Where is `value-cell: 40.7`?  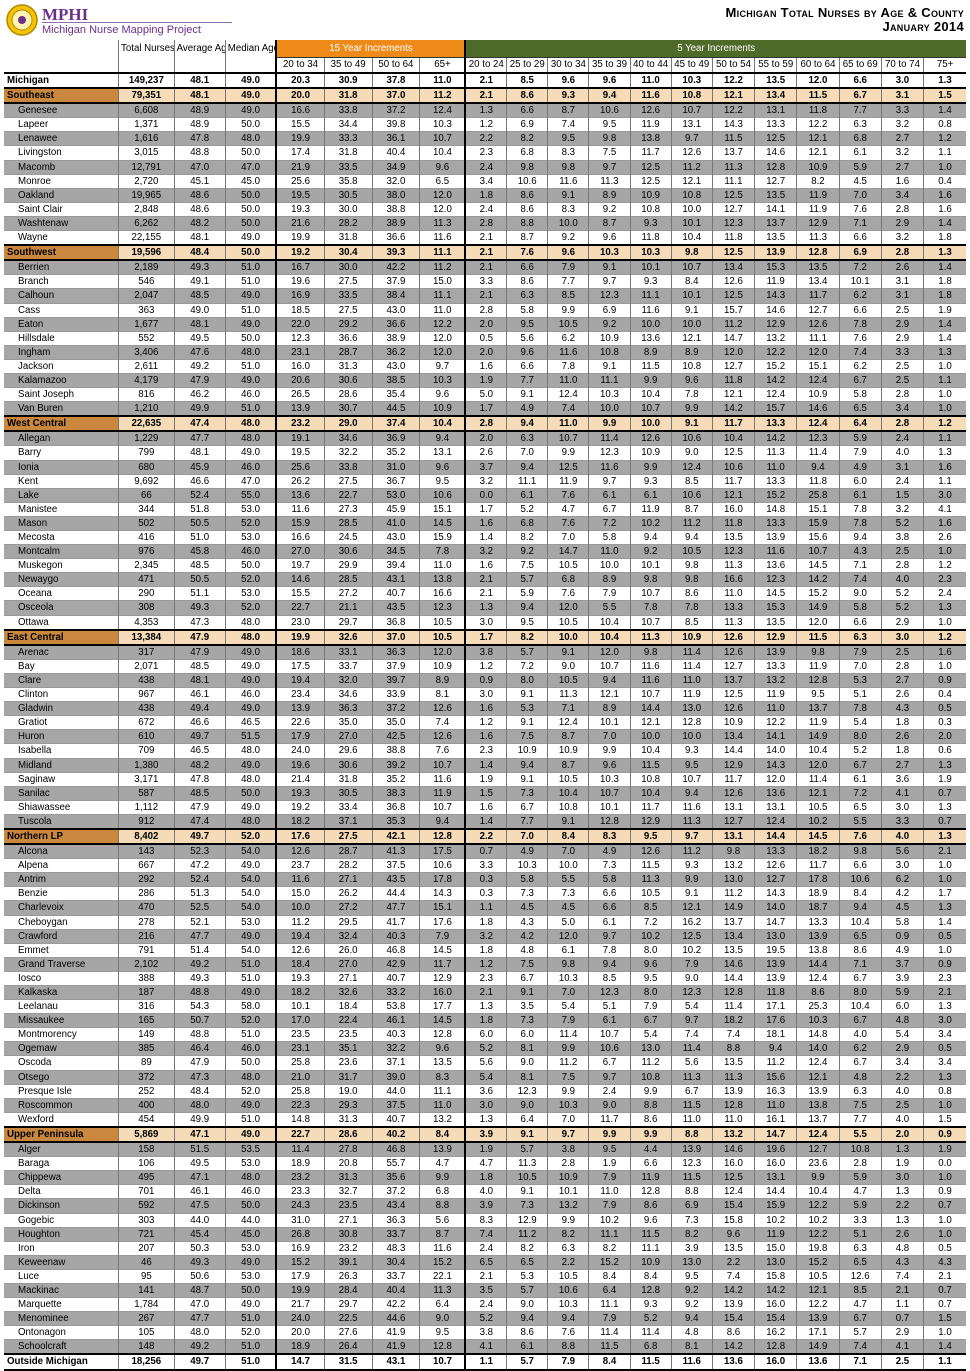
value-cell: 40.7 is located at coordinates (395, 1119).